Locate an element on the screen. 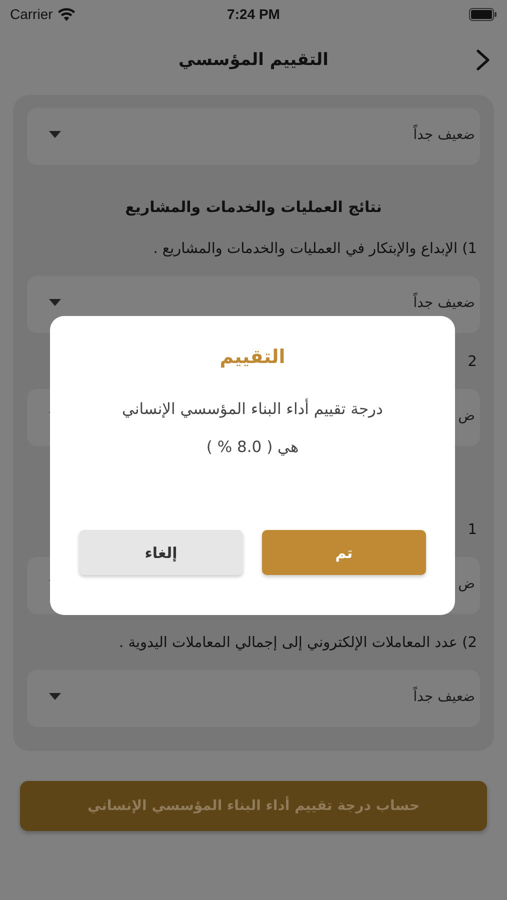 The height and width of the screenshot is (900, 507). carrier-label: Carrier is located at coordinates (31, 14).